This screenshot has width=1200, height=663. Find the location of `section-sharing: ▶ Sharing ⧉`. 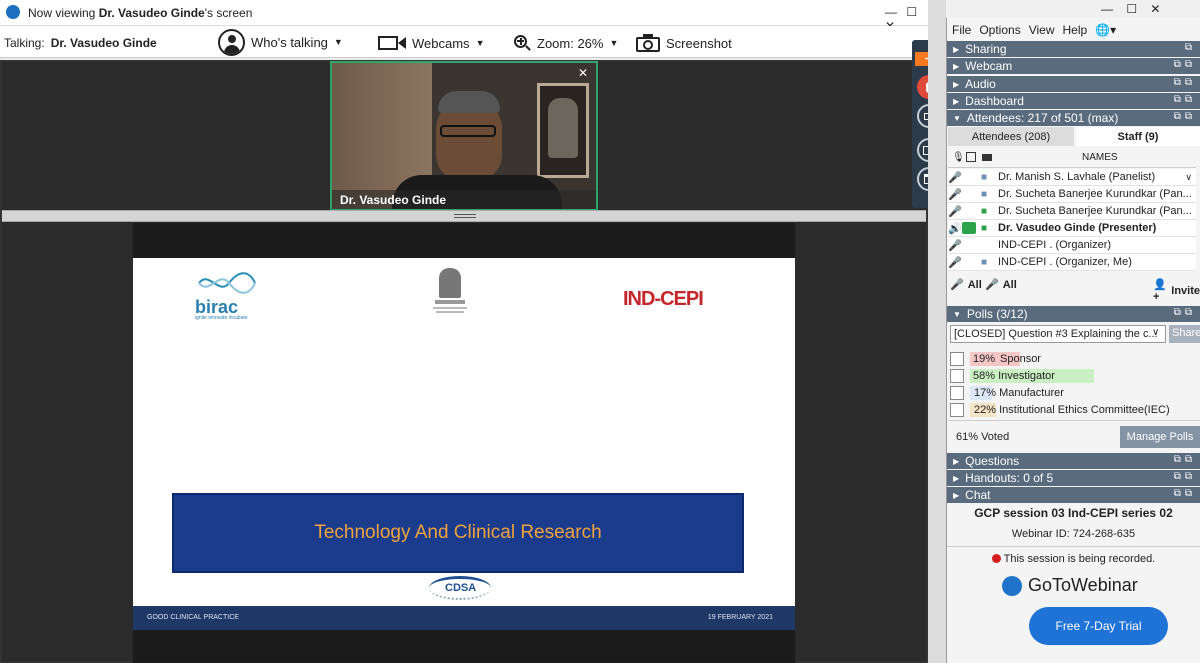

section-sharing: ▶ Sharing ⧉ is located at coordinates (1073, 49).